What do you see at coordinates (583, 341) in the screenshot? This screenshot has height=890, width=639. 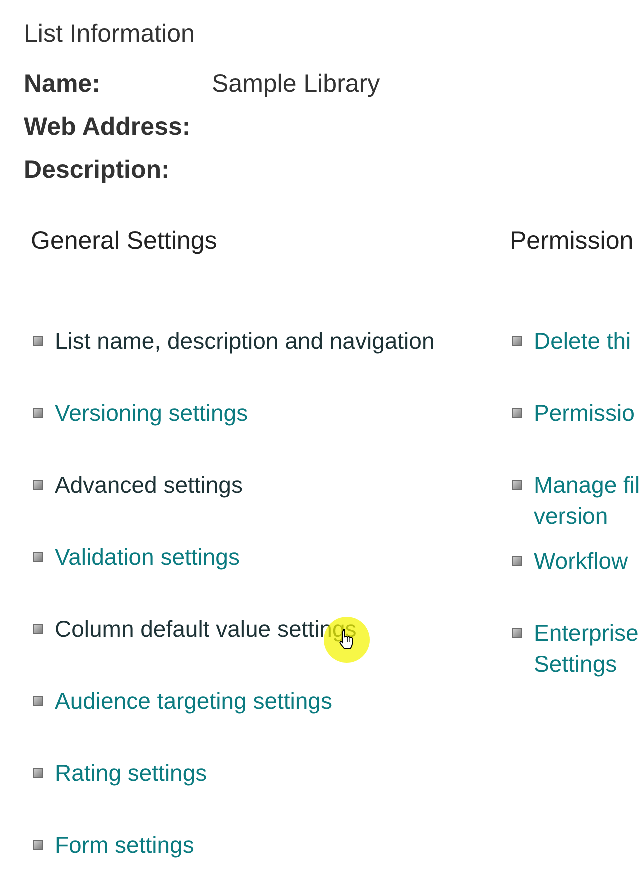 I see `settings-link: Delete thi` at bounding box center [583, 341].